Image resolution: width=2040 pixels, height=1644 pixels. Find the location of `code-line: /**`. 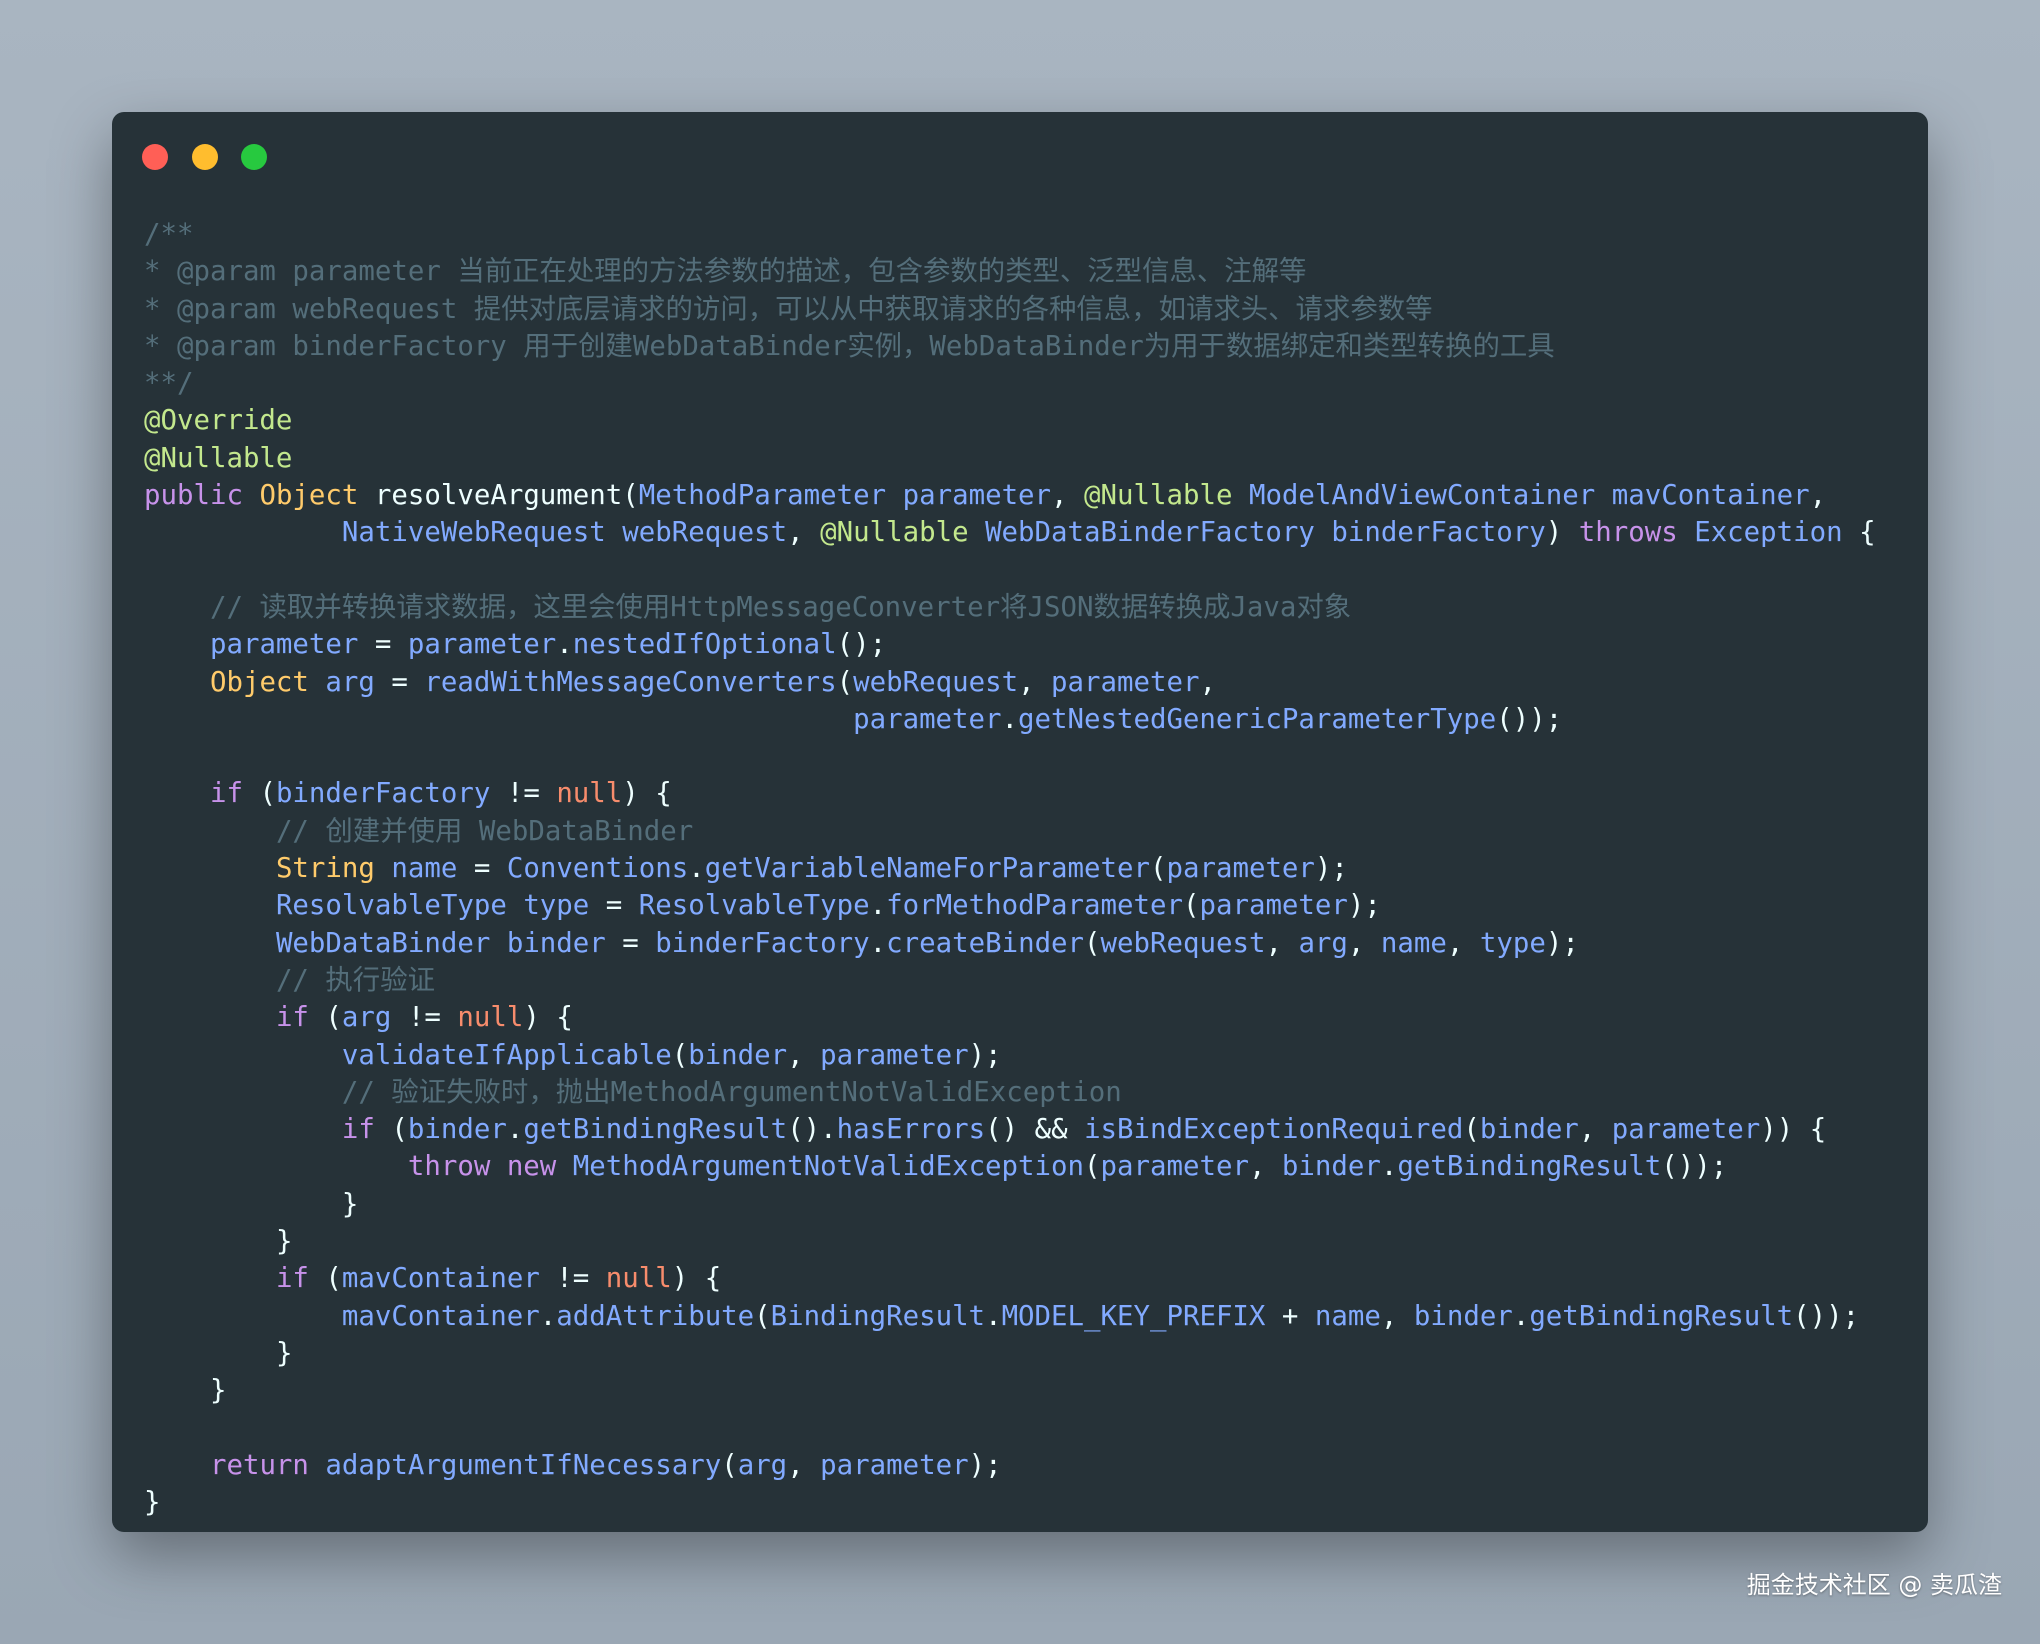

code-line: /** is located at coordinates (1010, 234).